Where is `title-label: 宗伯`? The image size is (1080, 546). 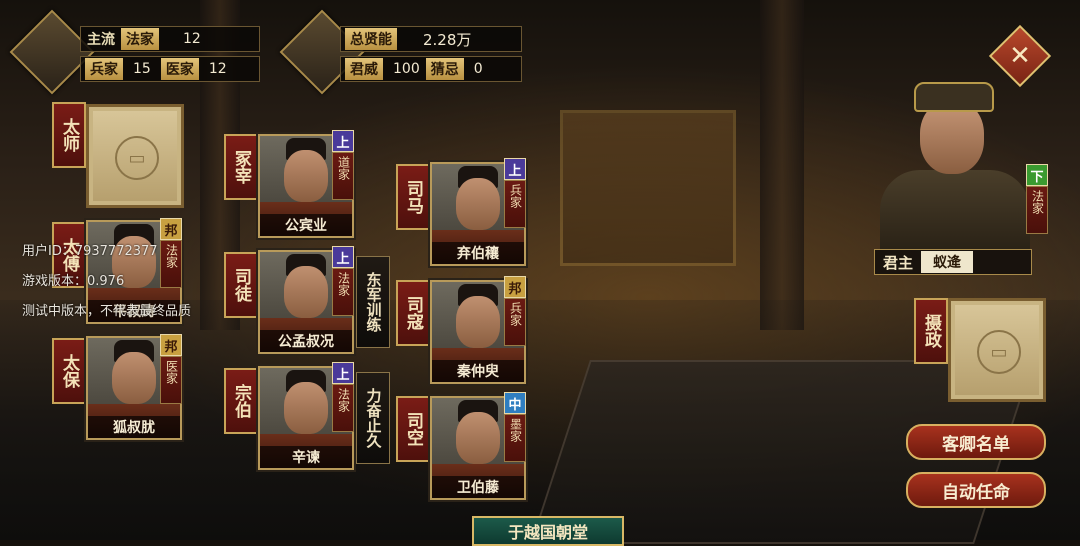
title-label: 宗伯 is located at coordinates (241, 401).